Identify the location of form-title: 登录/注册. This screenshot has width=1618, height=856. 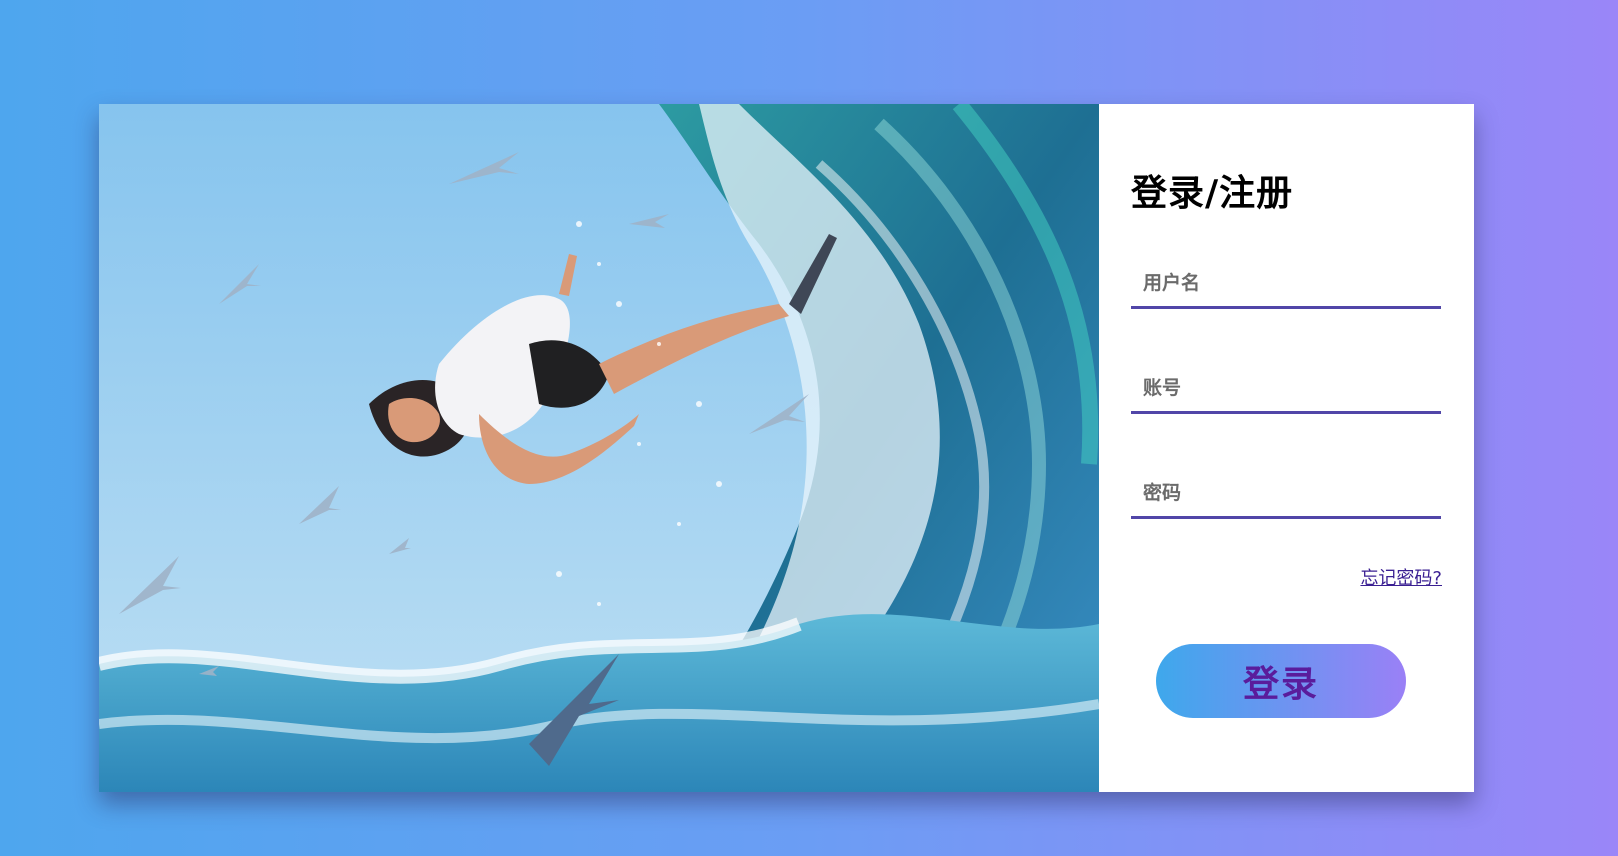
(1212, 193).